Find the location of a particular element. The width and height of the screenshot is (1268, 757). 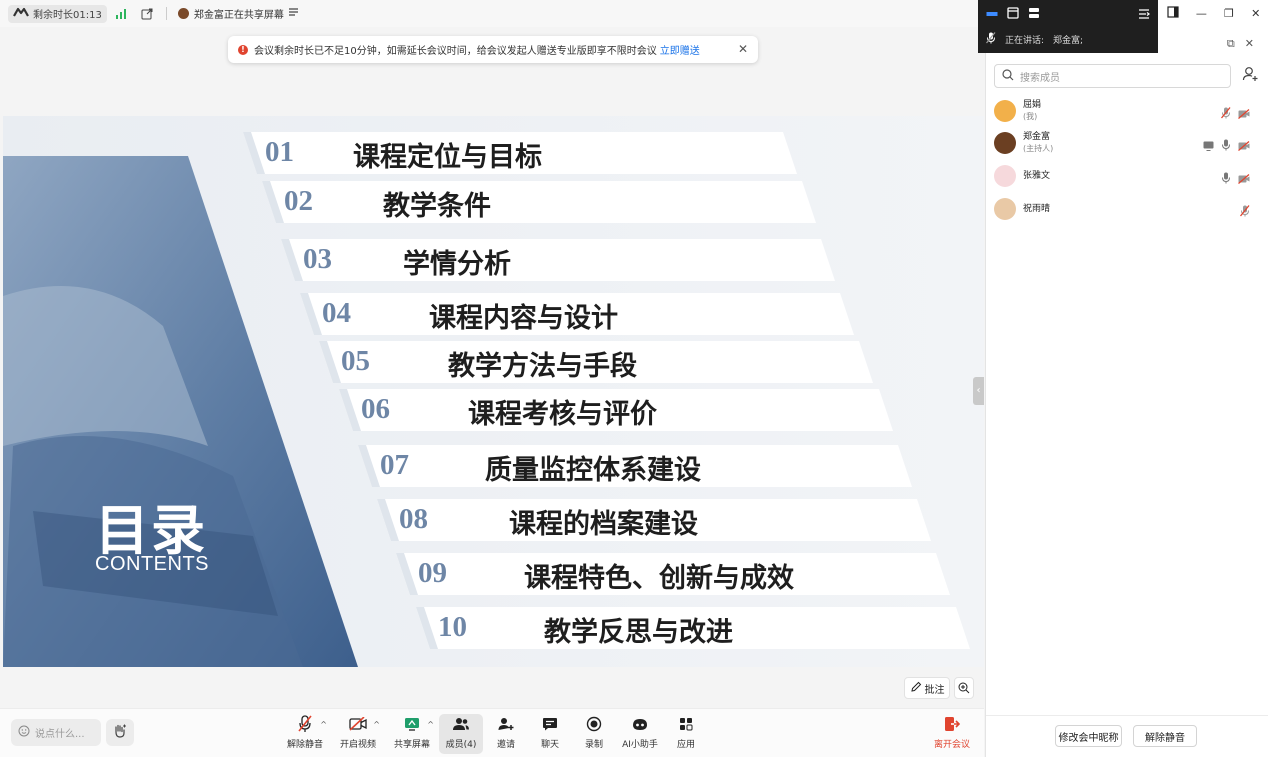

collapse-panel-handle: ‹ is located at coordinates (978, 391).